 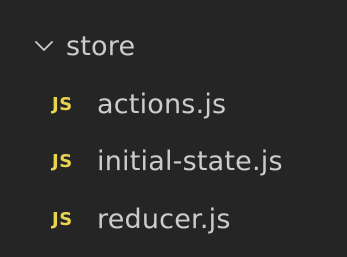 I want to click on file-label: actions.js, so click(x=162, y=104).